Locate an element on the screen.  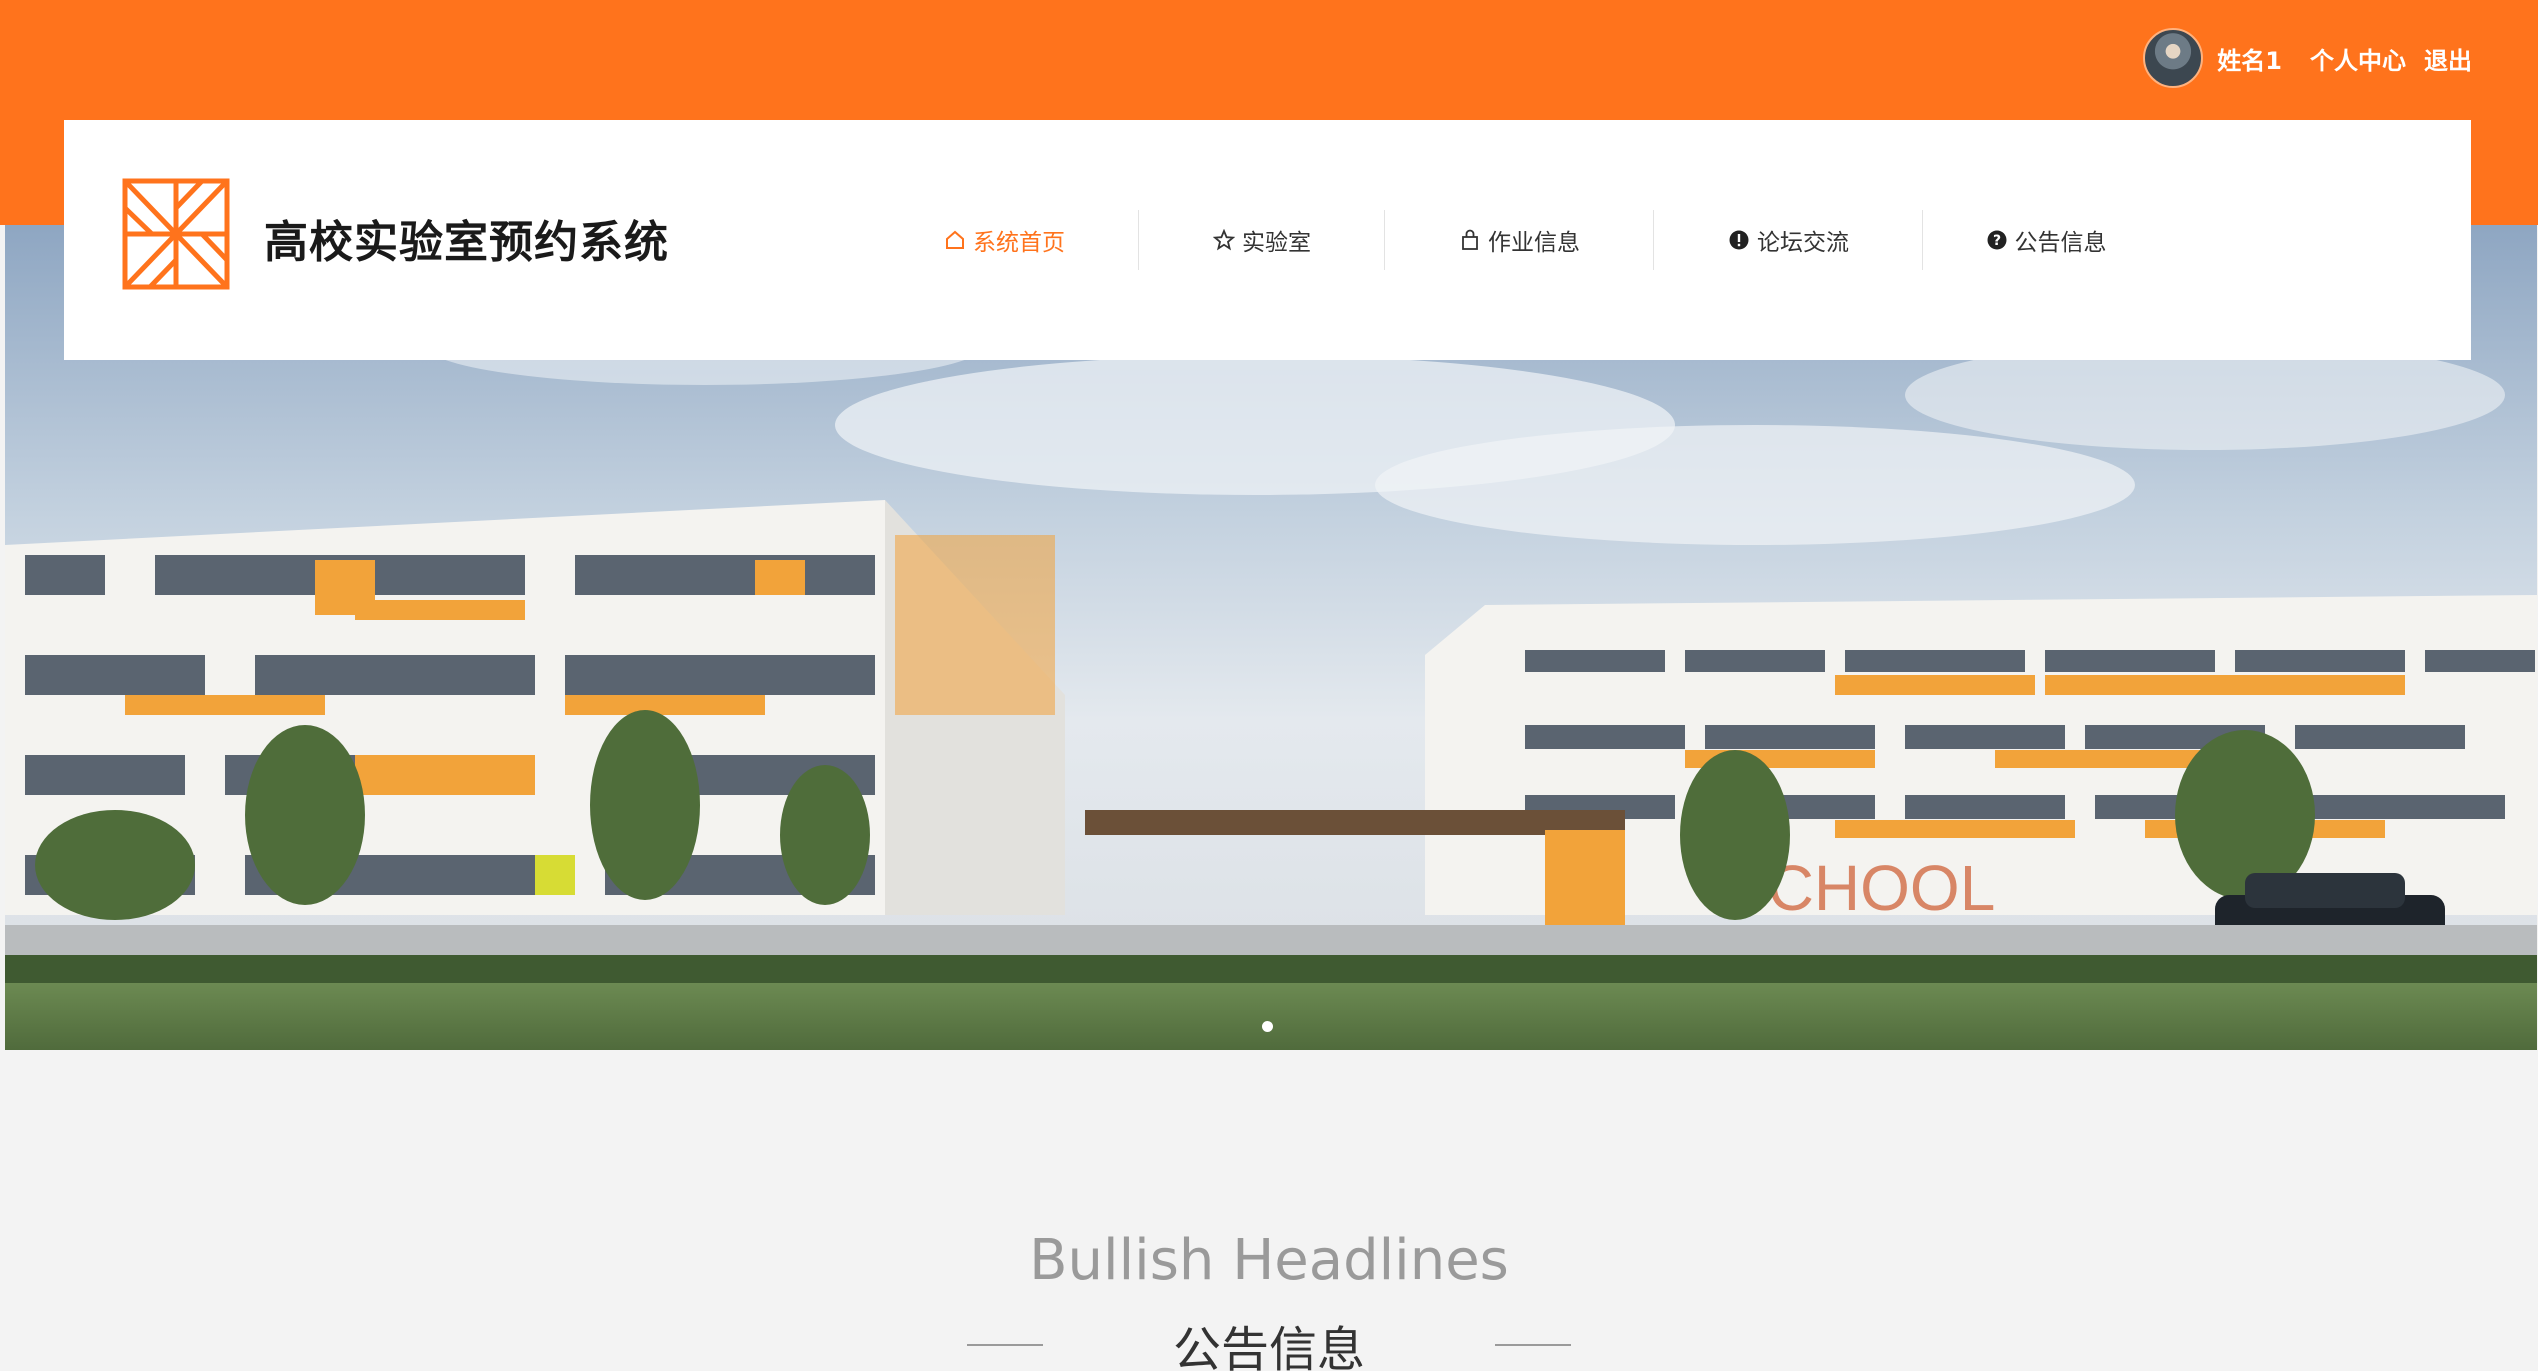
profile-link: 个人中心 is located at coordinates (2358, 58).